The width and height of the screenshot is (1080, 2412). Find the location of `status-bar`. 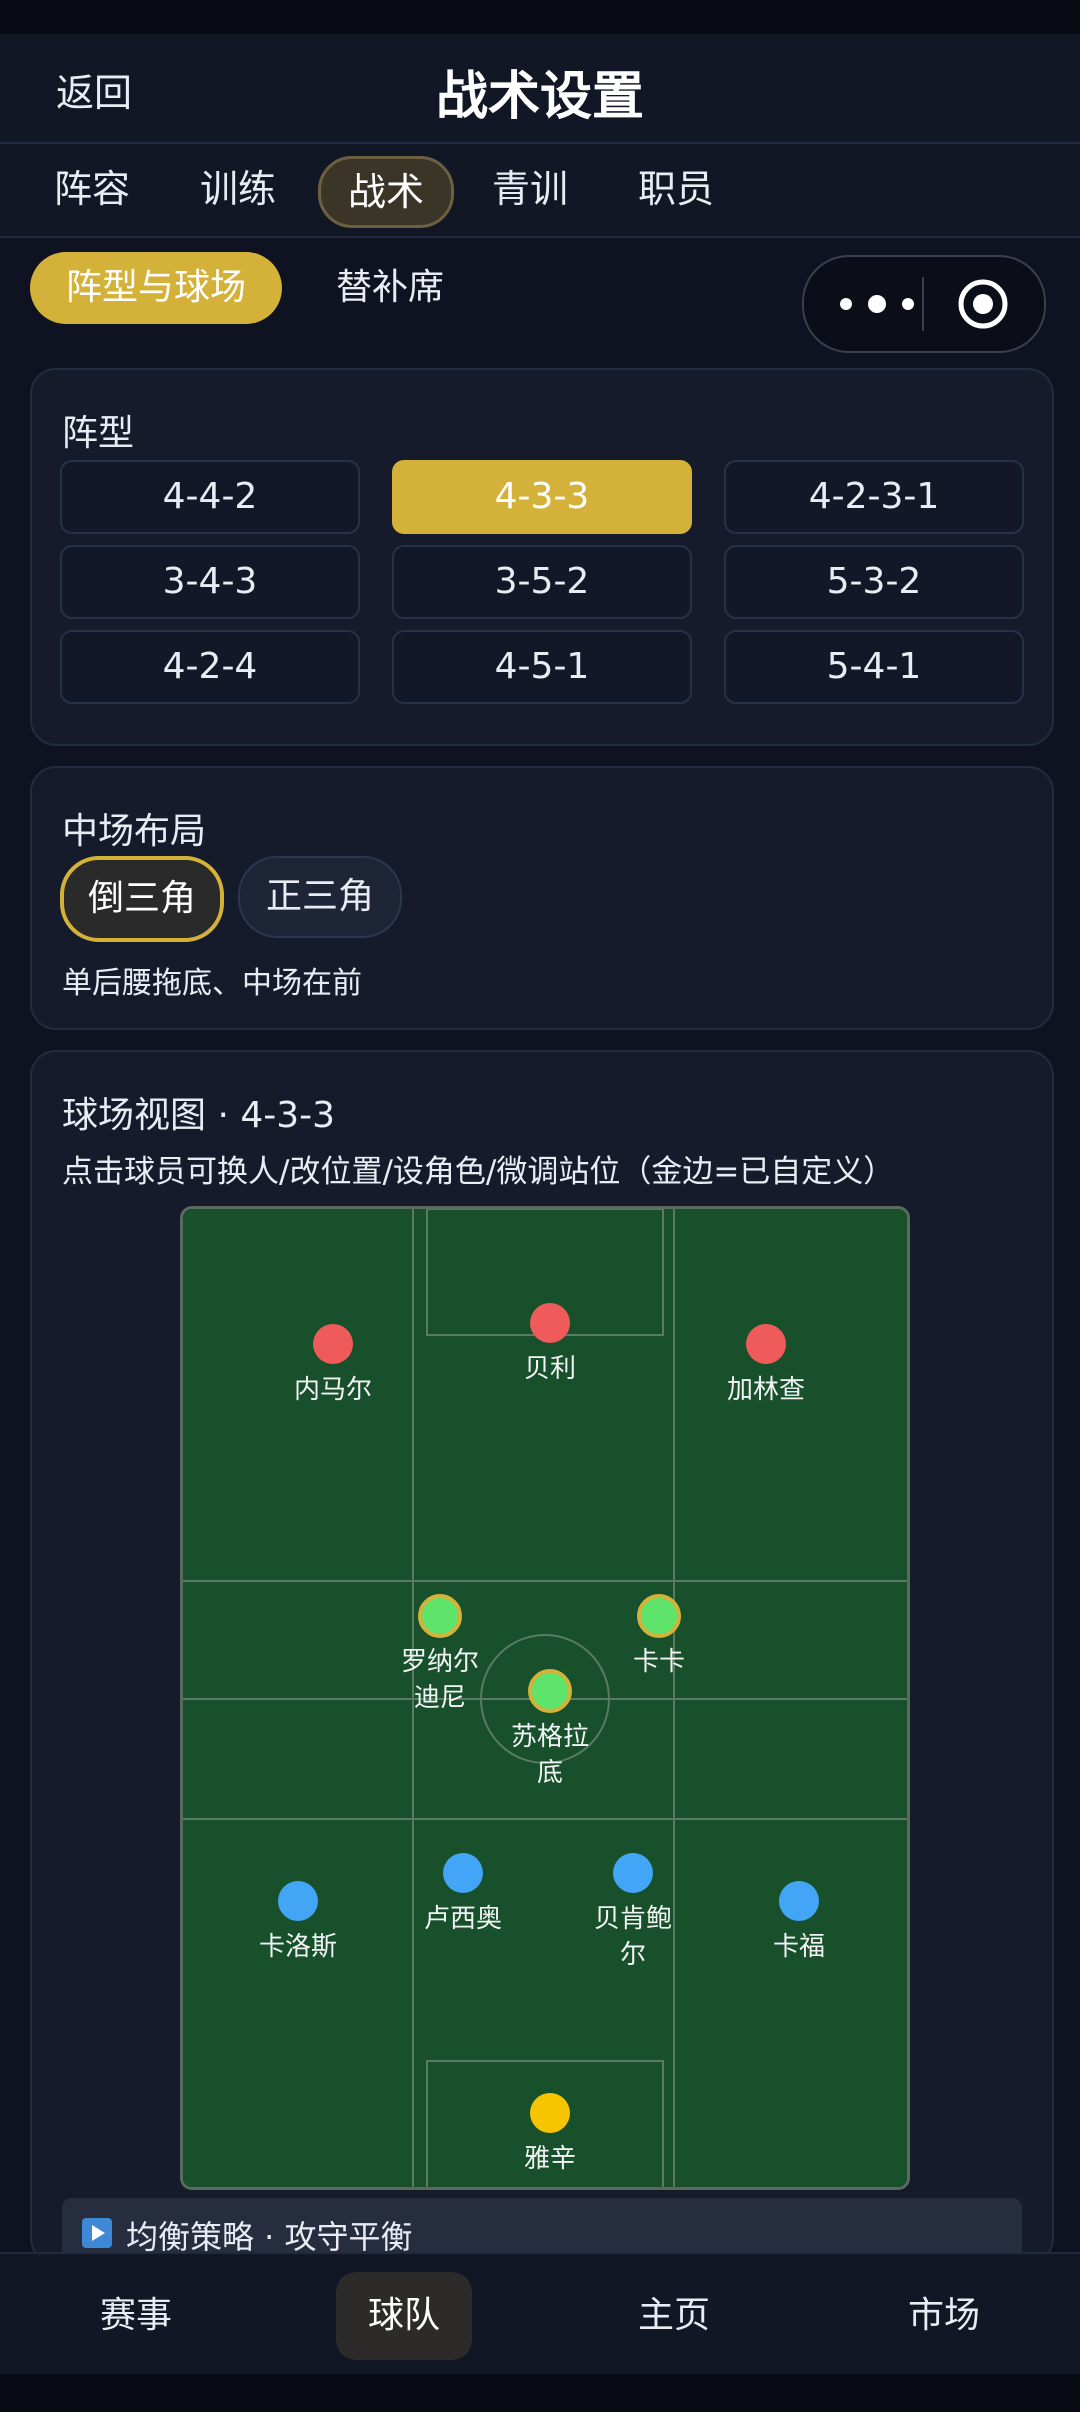

status-bar is located at coordinates (540, 17).